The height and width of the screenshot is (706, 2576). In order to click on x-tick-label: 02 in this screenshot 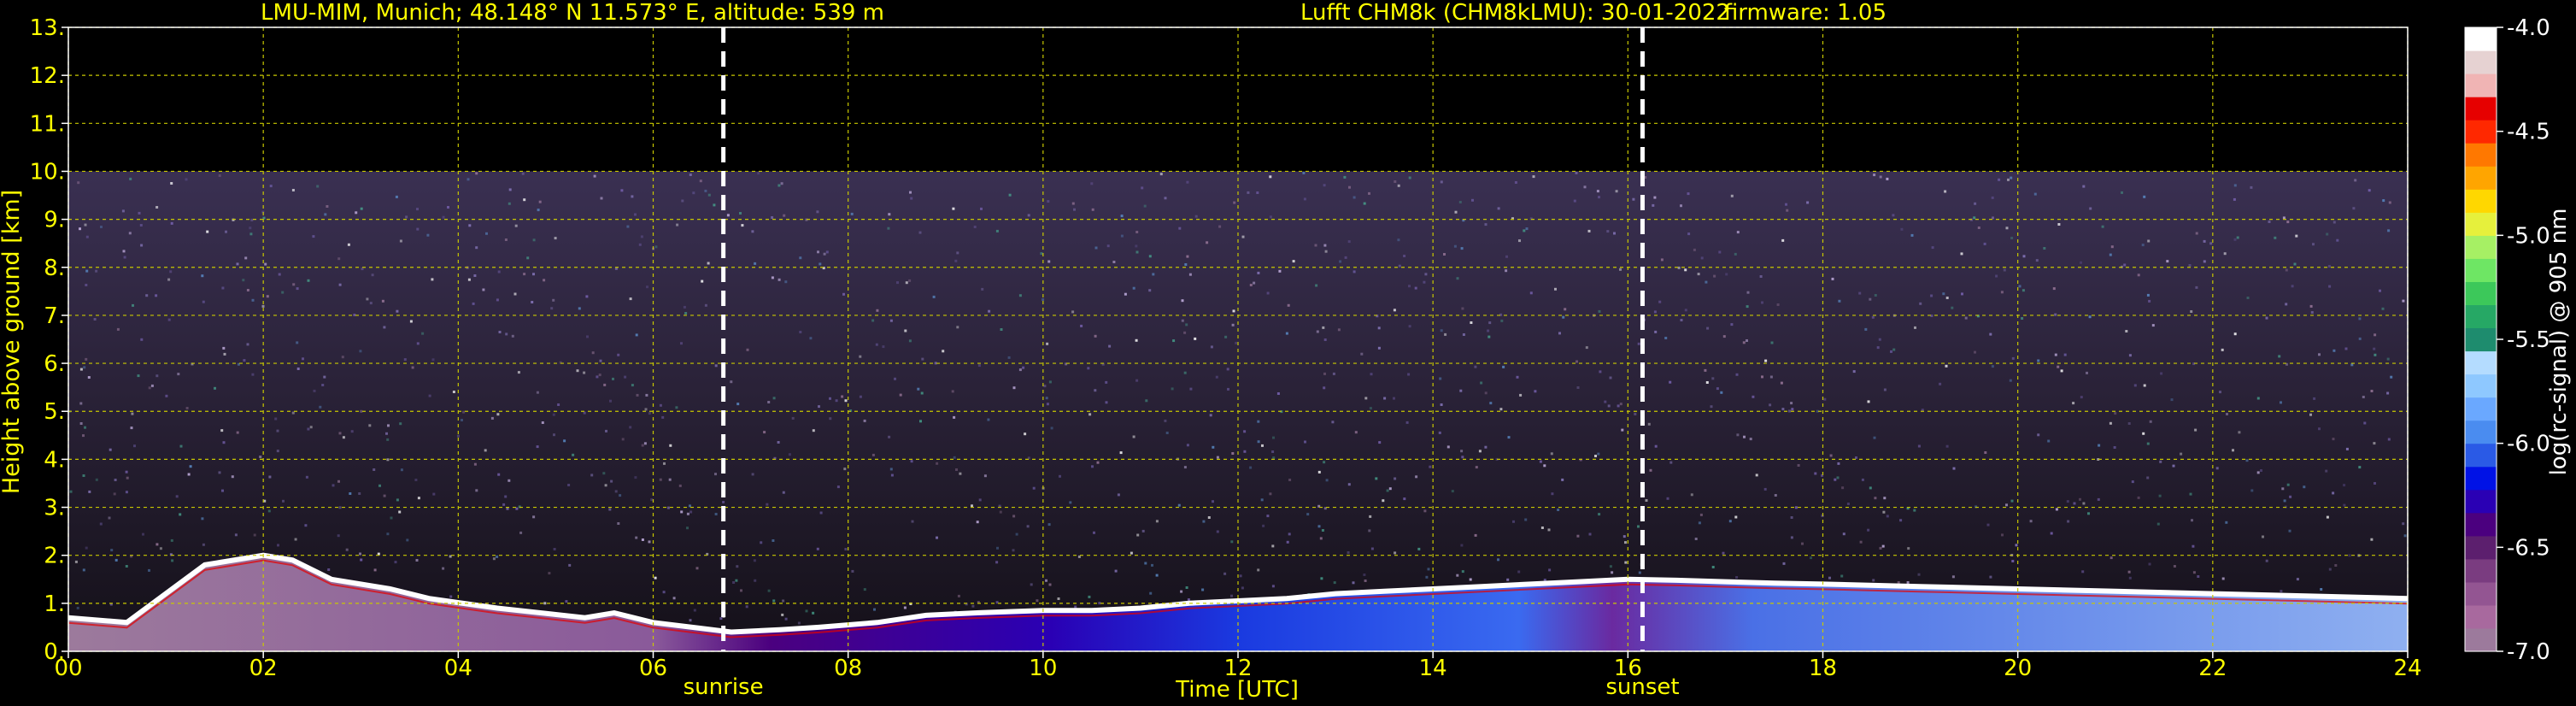, I will do `click(263, 668)`.